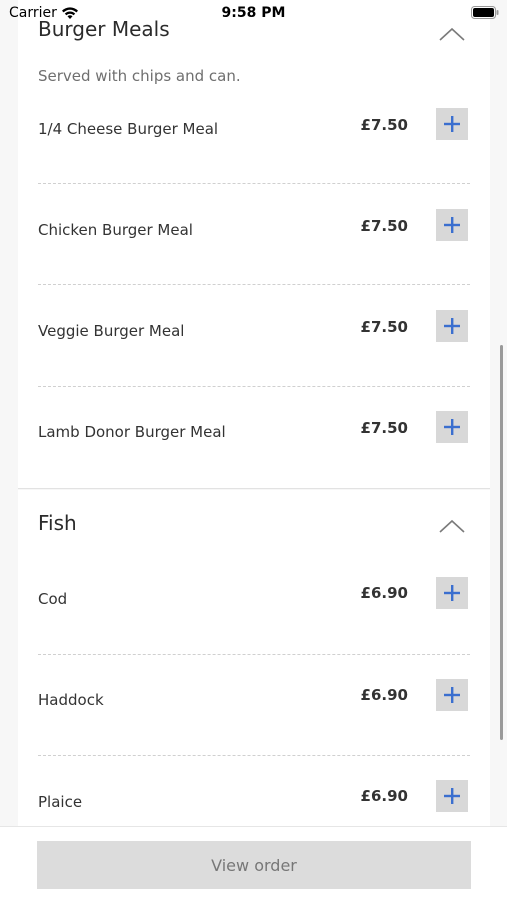 This screenshot has height=900, width=507. Describe the element at coordinates (254, 360) in the screenshot. I see `menu-item: Veggie Burger Meal £7.50` at that location.